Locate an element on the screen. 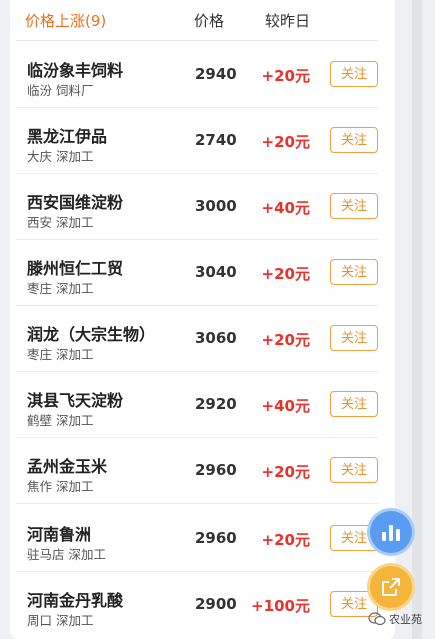 This screenshot has width=435, height=639. price-value: 2900 is located at coordinates (216, 604).